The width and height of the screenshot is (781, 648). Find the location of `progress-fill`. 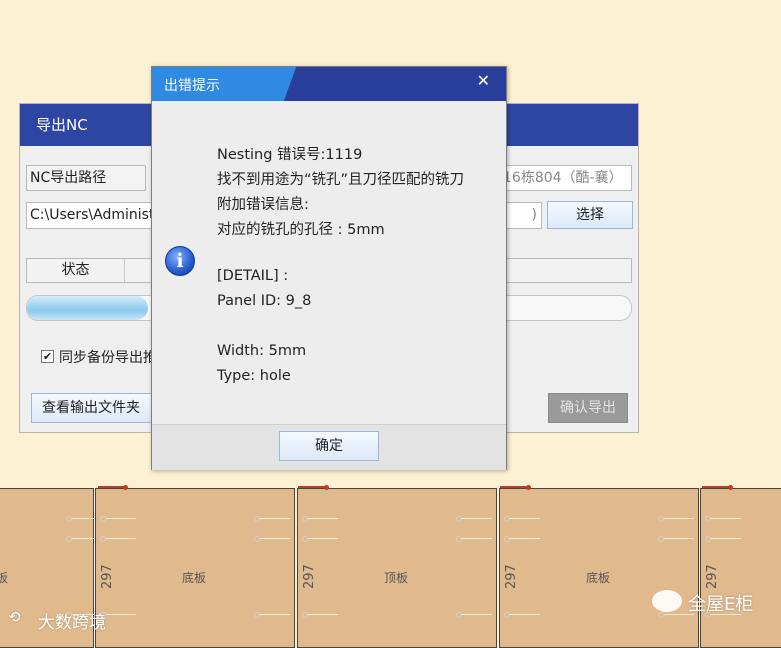

progress-fill is located at coordinates (87, 308).